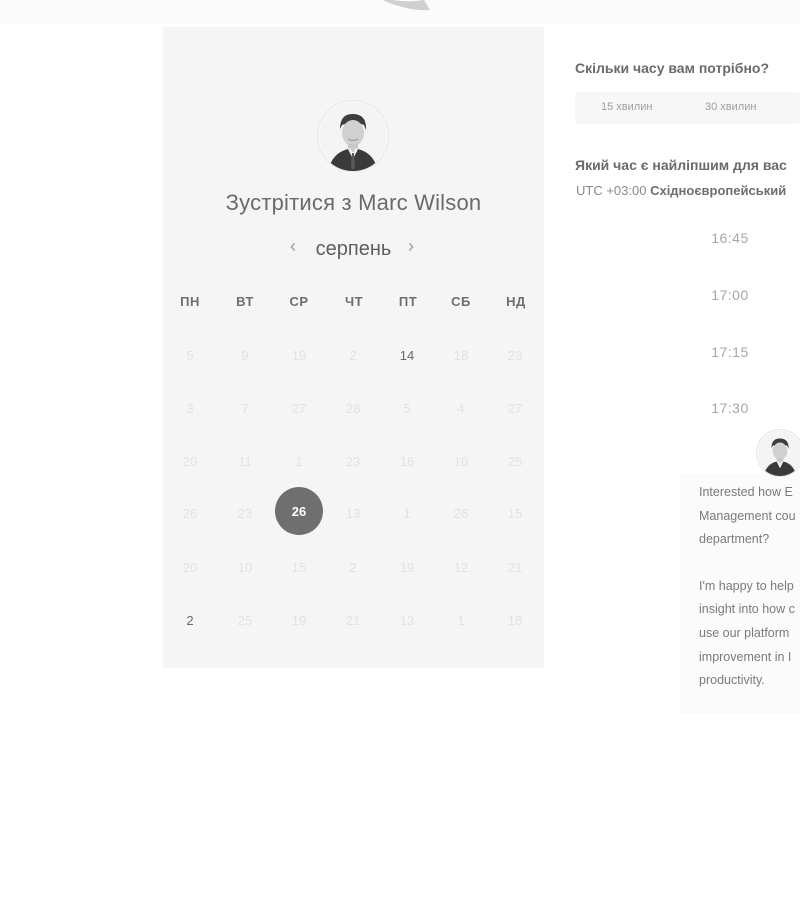  Describe the element at coordinates (778, 453) in the screenshot. I see `chat-avatar` at that location.